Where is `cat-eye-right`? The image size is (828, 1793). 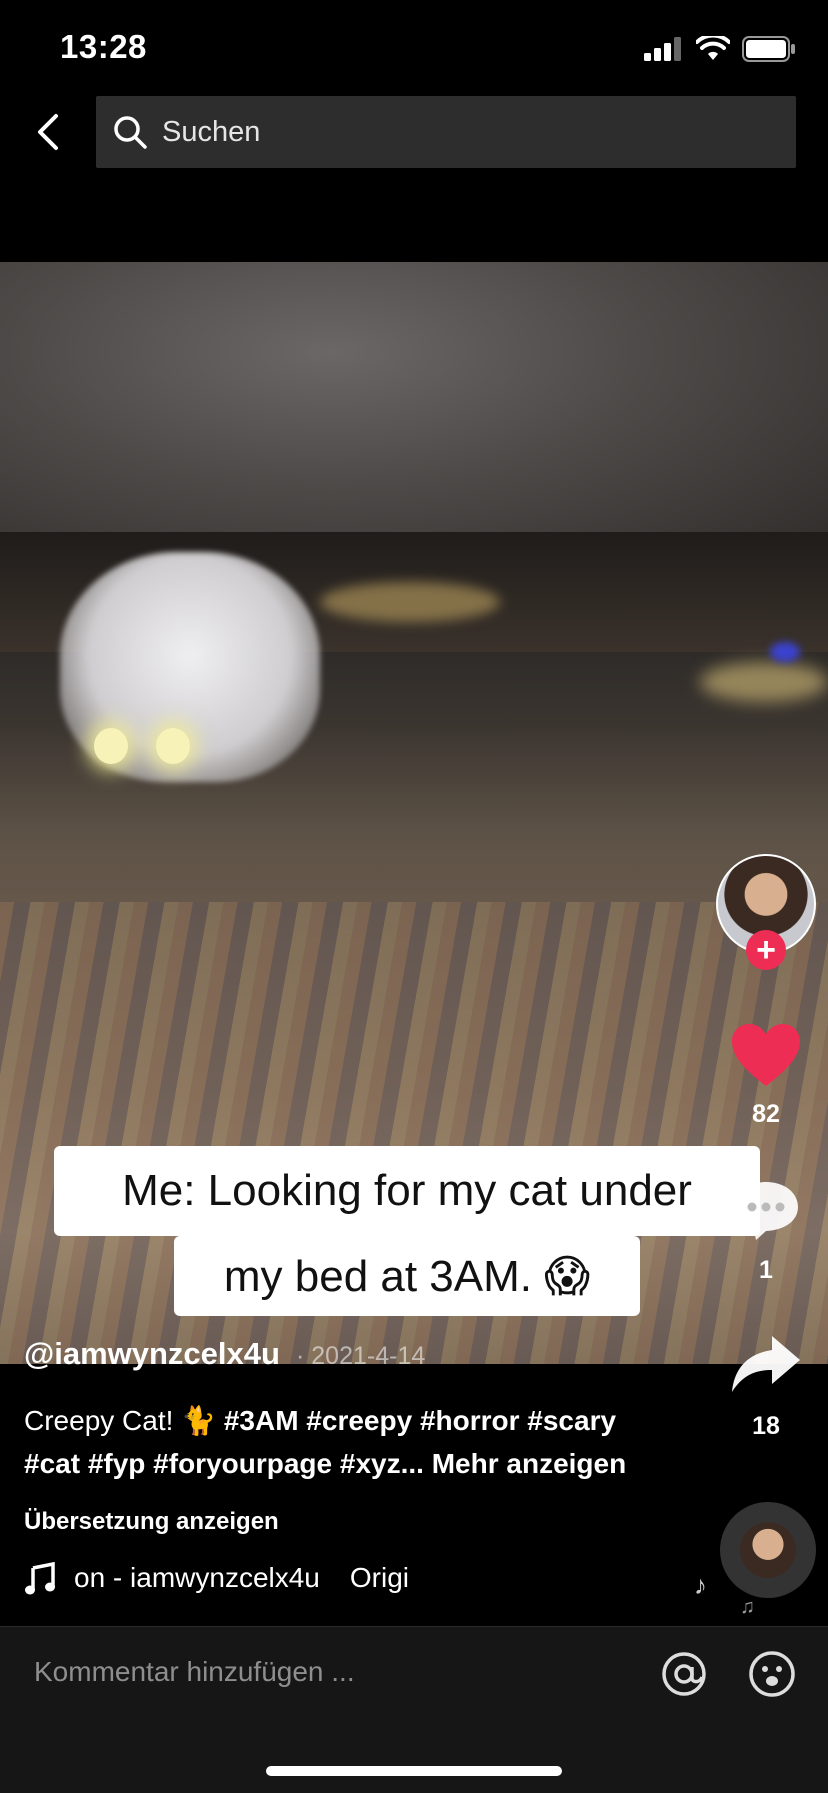
cat-eye-right is located at coordinates (173, 746).